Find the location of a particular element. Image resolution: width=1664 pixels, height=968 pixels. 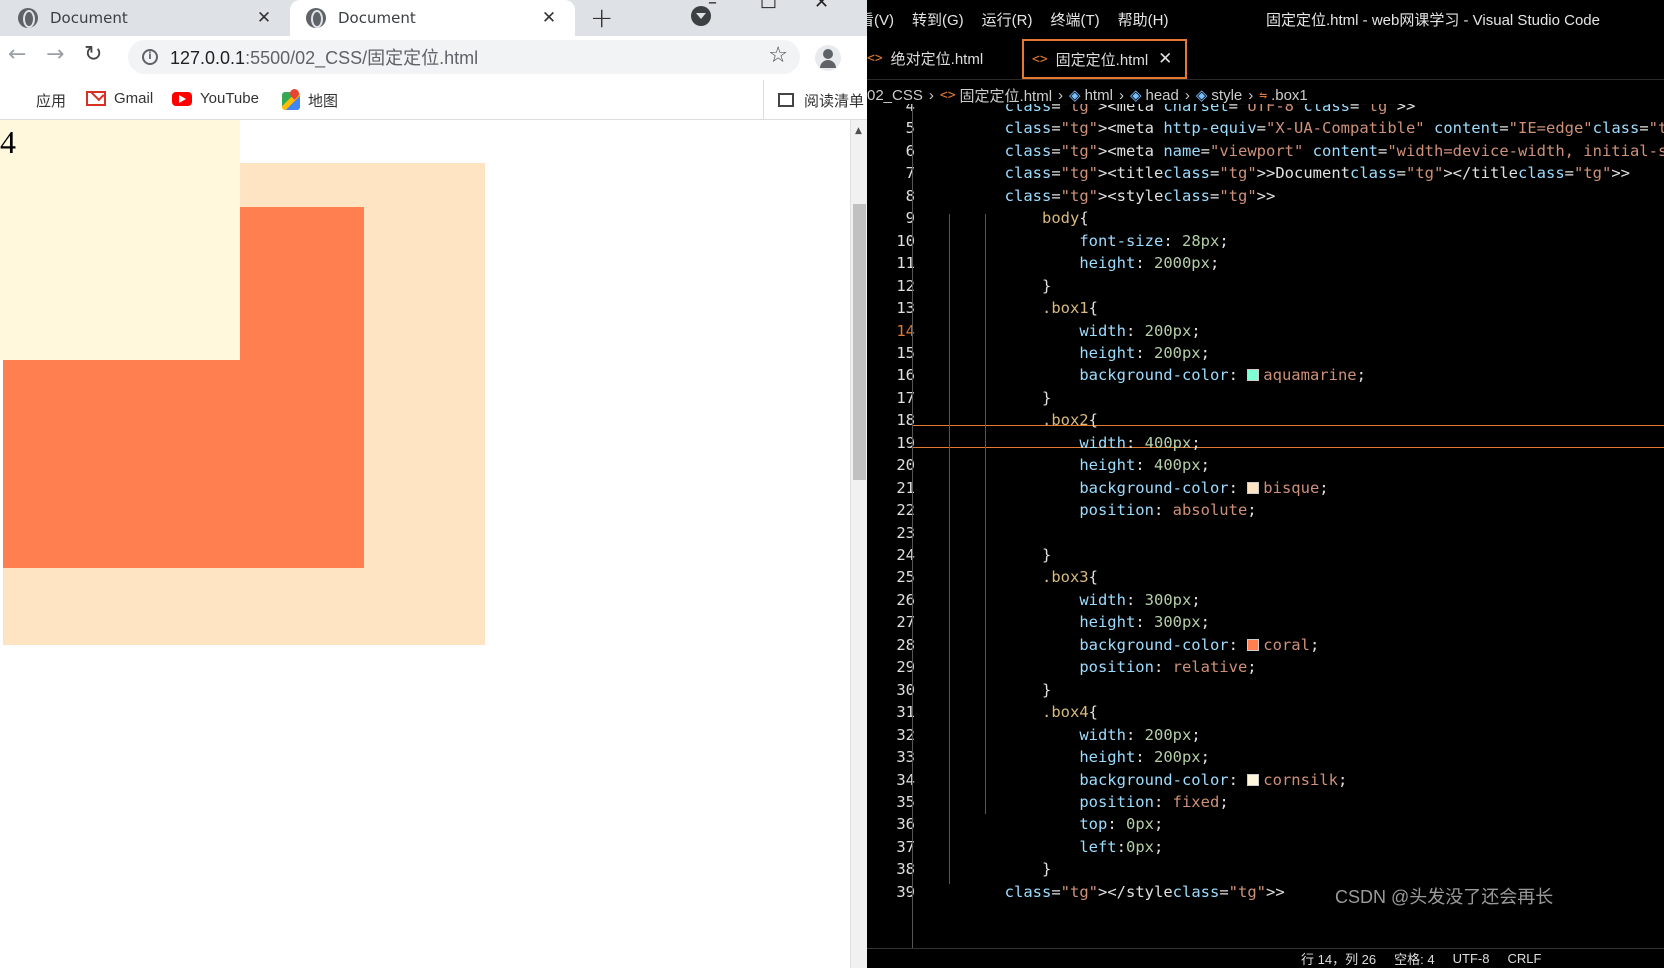

code-line: 34 background-color: cornsilk; is located at coordinates (1265, 782).